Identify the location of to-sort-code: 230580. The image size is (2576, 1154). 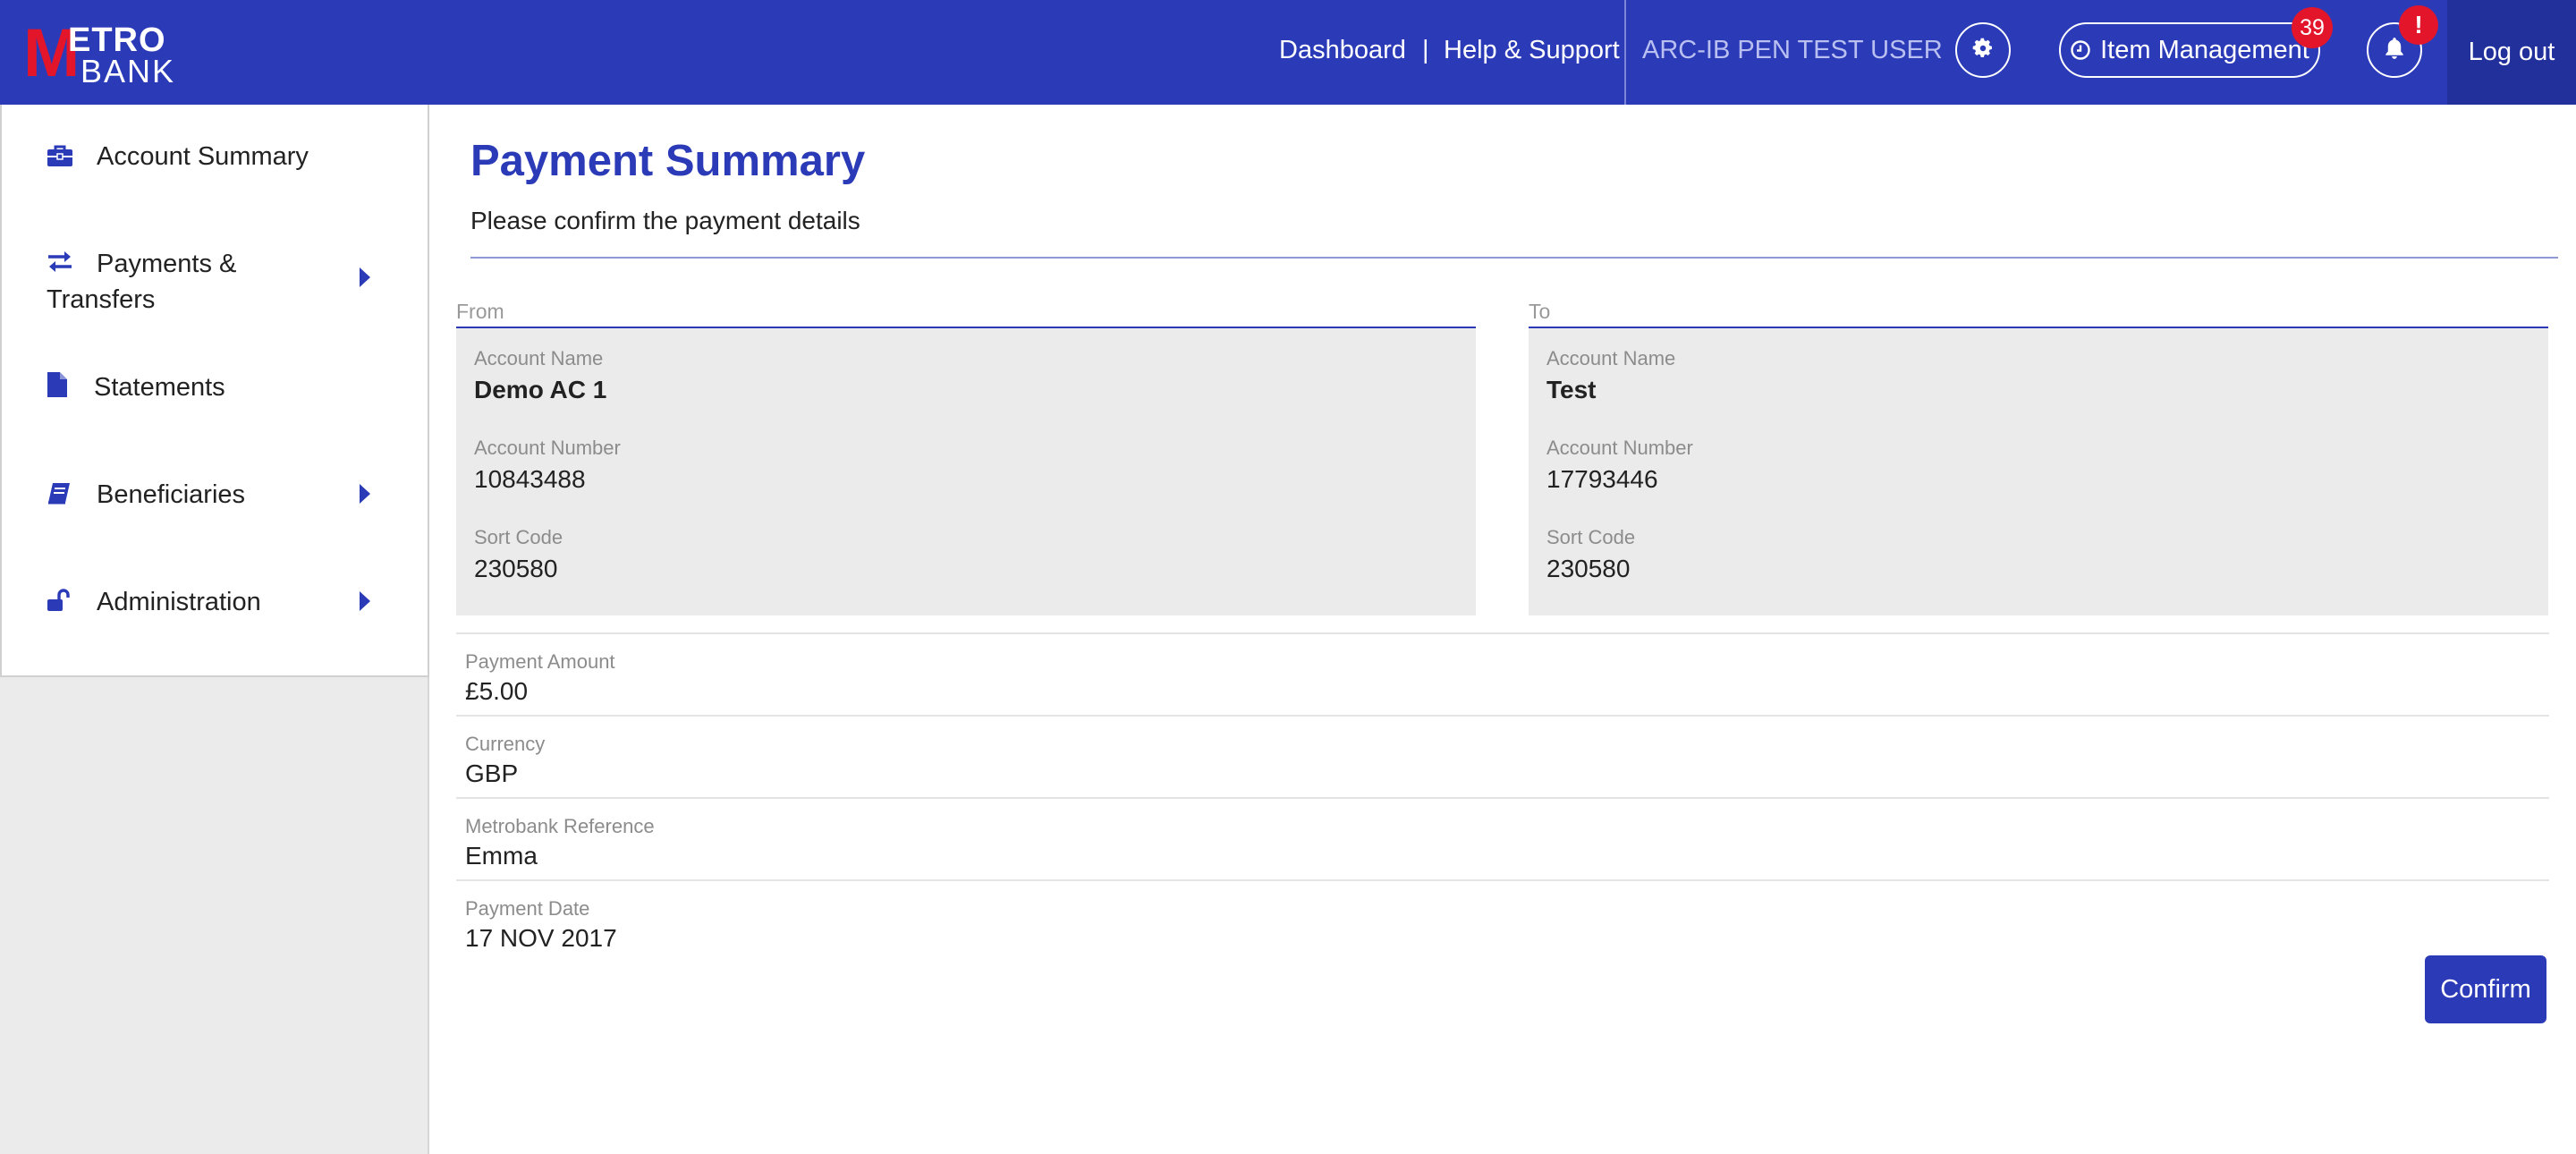
(1588, 568).